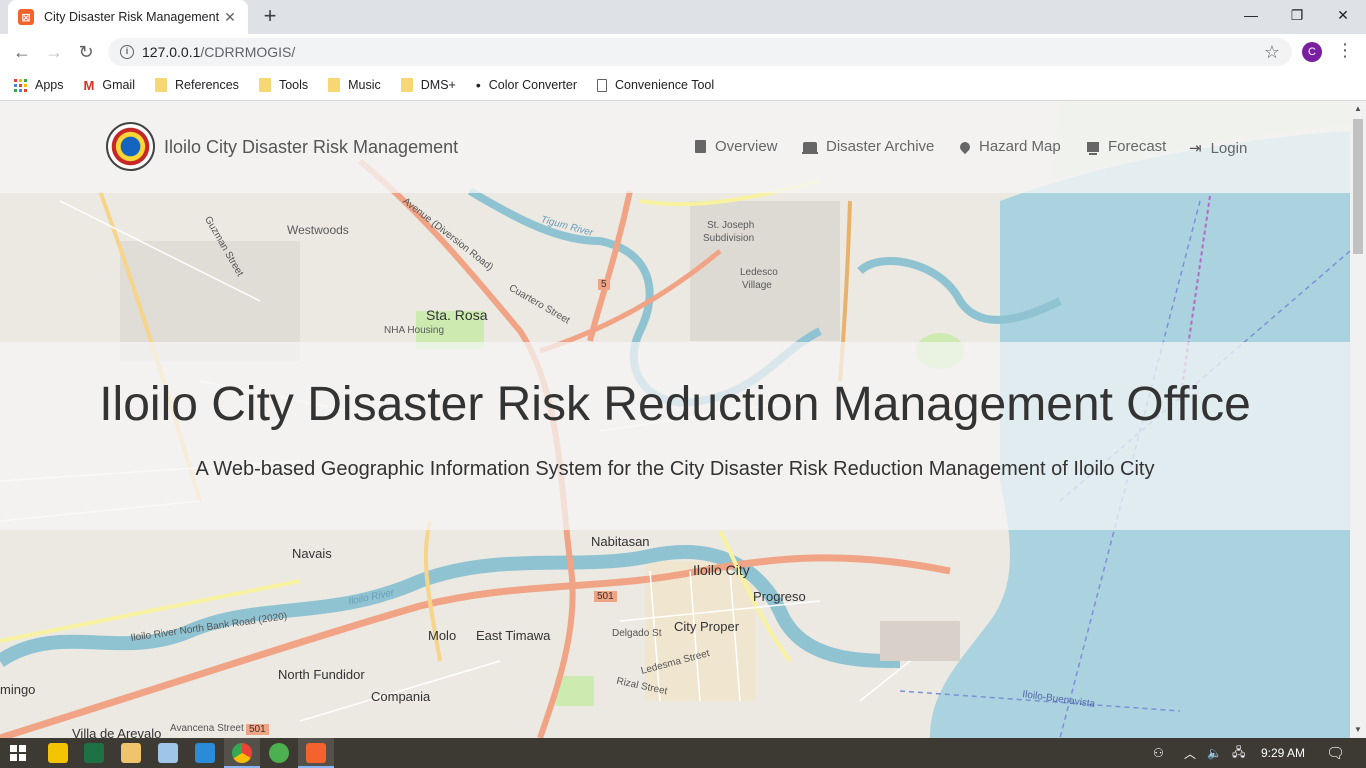 The width and height of the screenshot is (1366, 768). I want to click on browser-menu-icon: ⋮, so click(1345, 50).